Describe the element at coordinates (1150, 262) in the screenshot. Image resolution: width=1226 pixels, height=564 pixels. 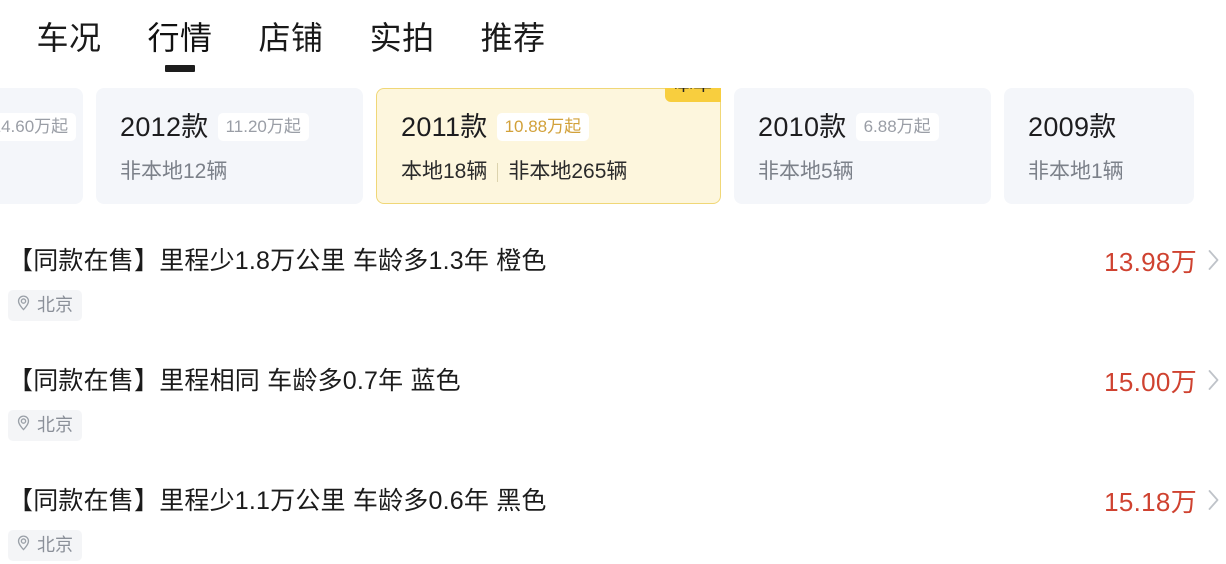
I see `listing-price: 13.98万` at that location.